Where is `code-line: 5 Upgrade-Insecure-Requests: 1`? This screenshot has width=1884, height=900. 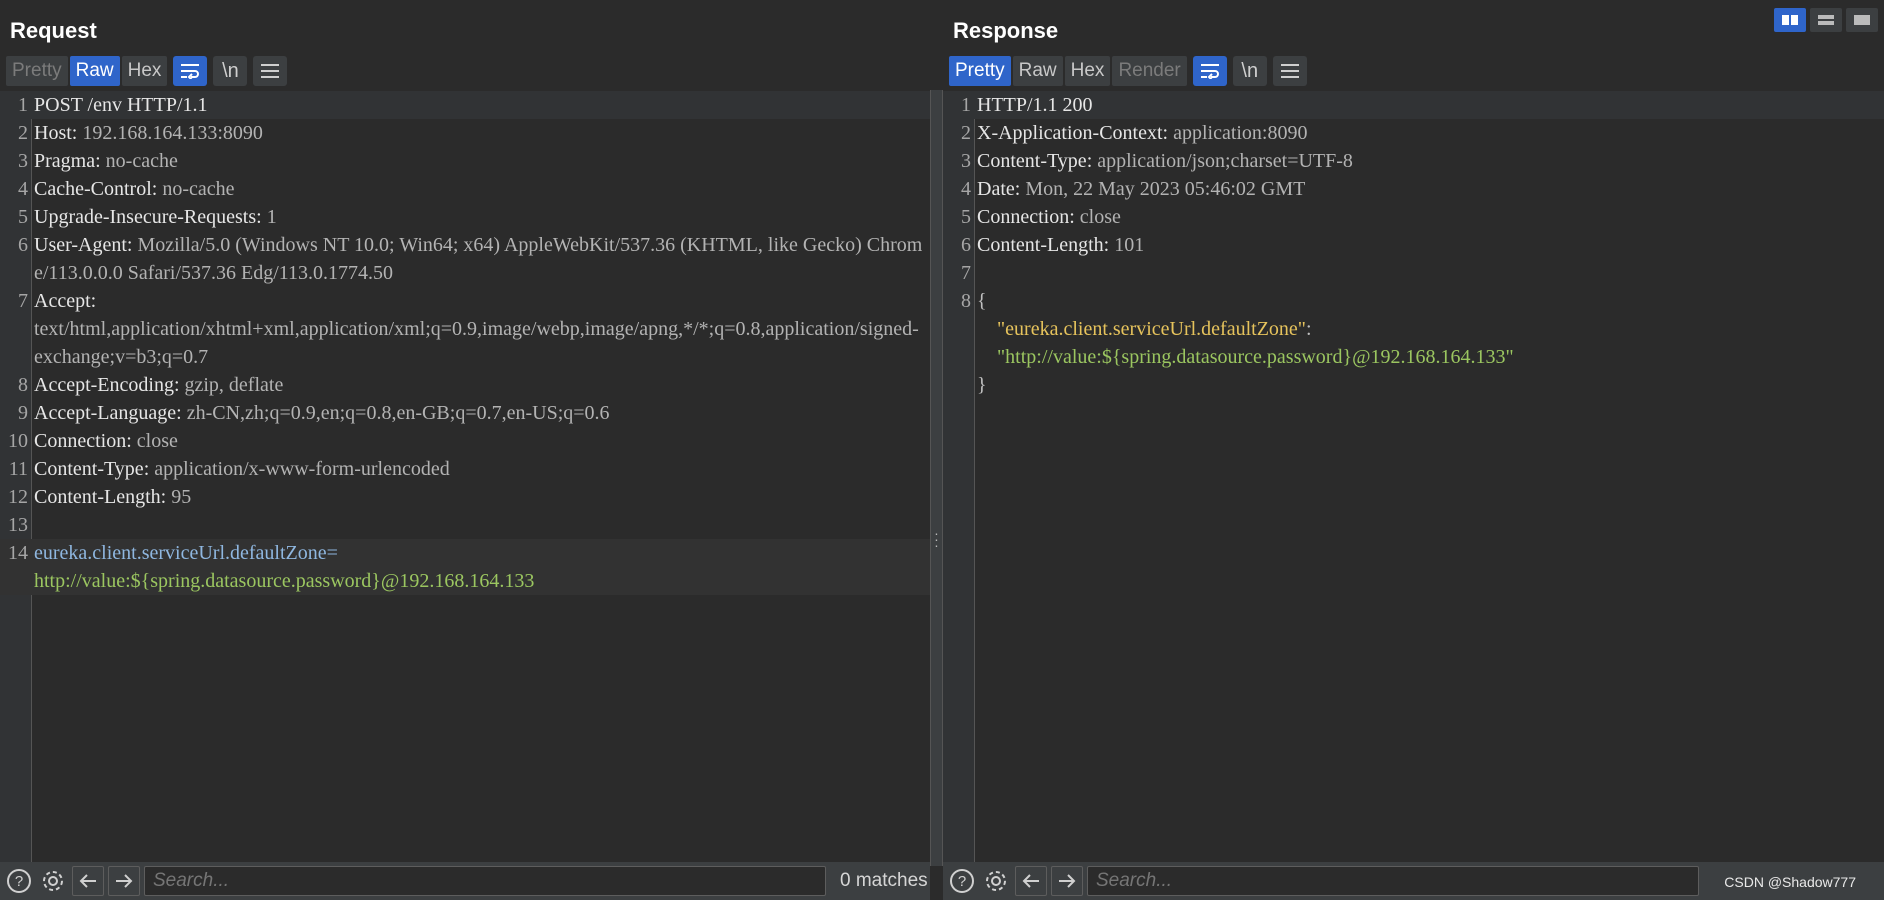 code-line: 5 Upgrade-Insecure-Requests: 1 is located at coordinates (465, 217).